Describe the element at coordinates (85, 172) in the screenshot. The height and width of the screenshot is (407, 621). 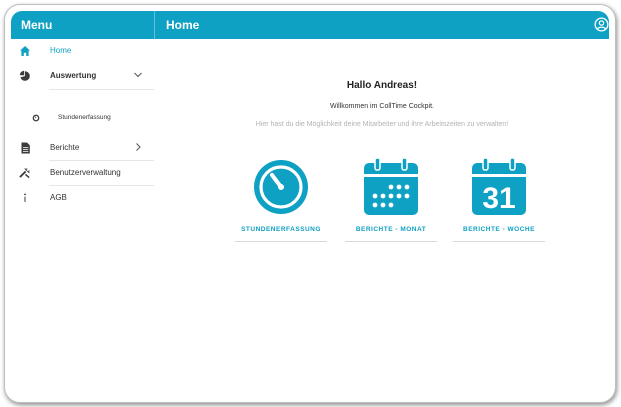
I see `sidebar-item-label: Benutzerverwaltung` at that location.